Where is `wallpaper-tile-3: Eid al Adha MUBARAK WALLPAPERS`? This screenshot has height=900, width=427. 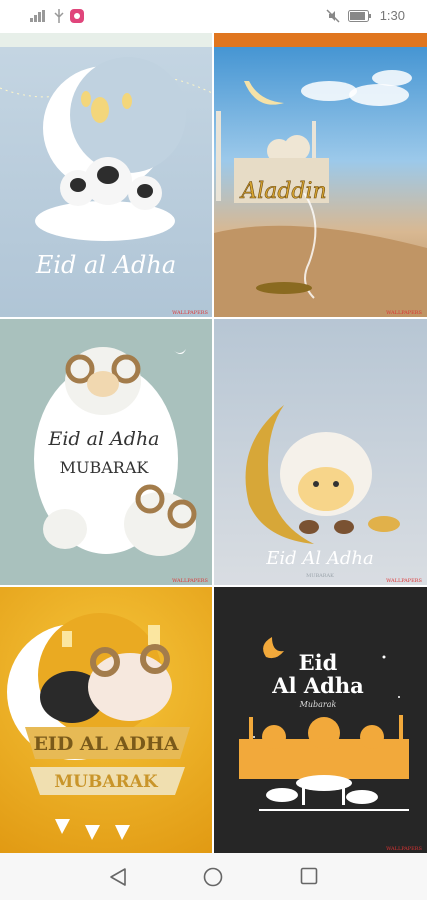
wallpaper-tile-3: Eid al Adha MUBARAK WALLPAPERS is located at coordinates (106, 452).